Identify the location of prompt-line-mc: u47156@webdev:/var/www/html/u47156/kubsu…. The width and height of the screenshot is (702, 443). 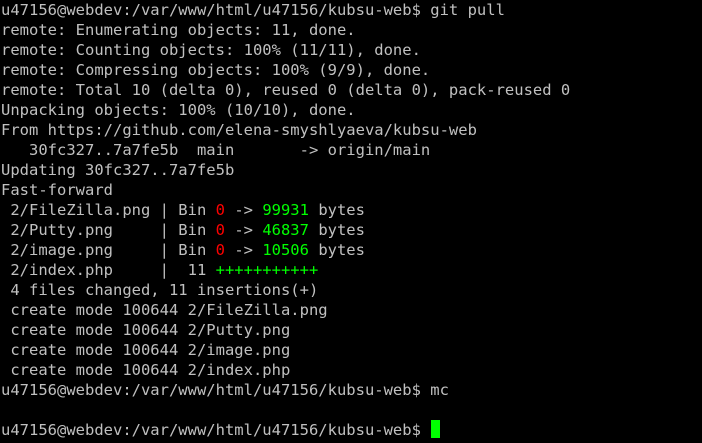
(351, 390).